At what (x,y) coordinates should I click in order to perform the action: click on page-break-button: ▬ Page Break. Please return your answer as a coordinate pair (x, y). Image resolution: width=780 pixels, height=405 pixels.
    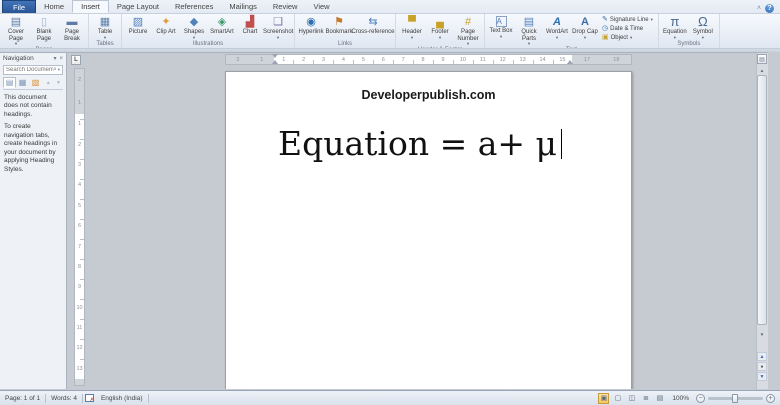
    Looking at the image, I should click on (72, 30).